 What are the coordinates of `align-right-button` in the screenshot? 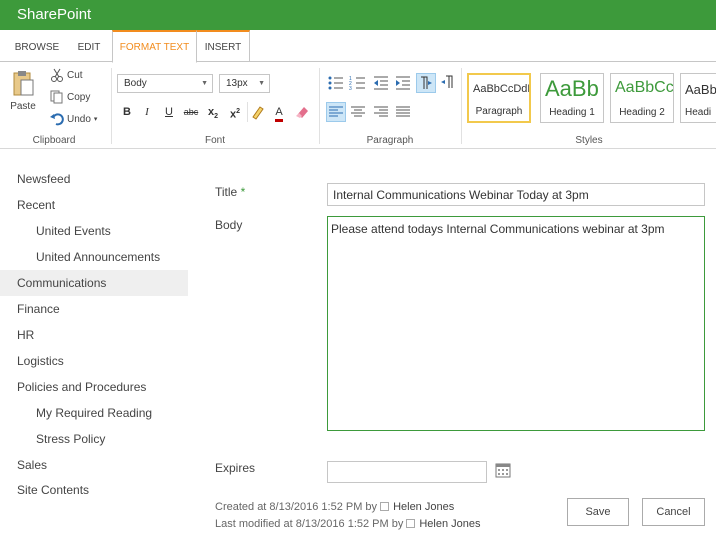 It's located at (381, 112).